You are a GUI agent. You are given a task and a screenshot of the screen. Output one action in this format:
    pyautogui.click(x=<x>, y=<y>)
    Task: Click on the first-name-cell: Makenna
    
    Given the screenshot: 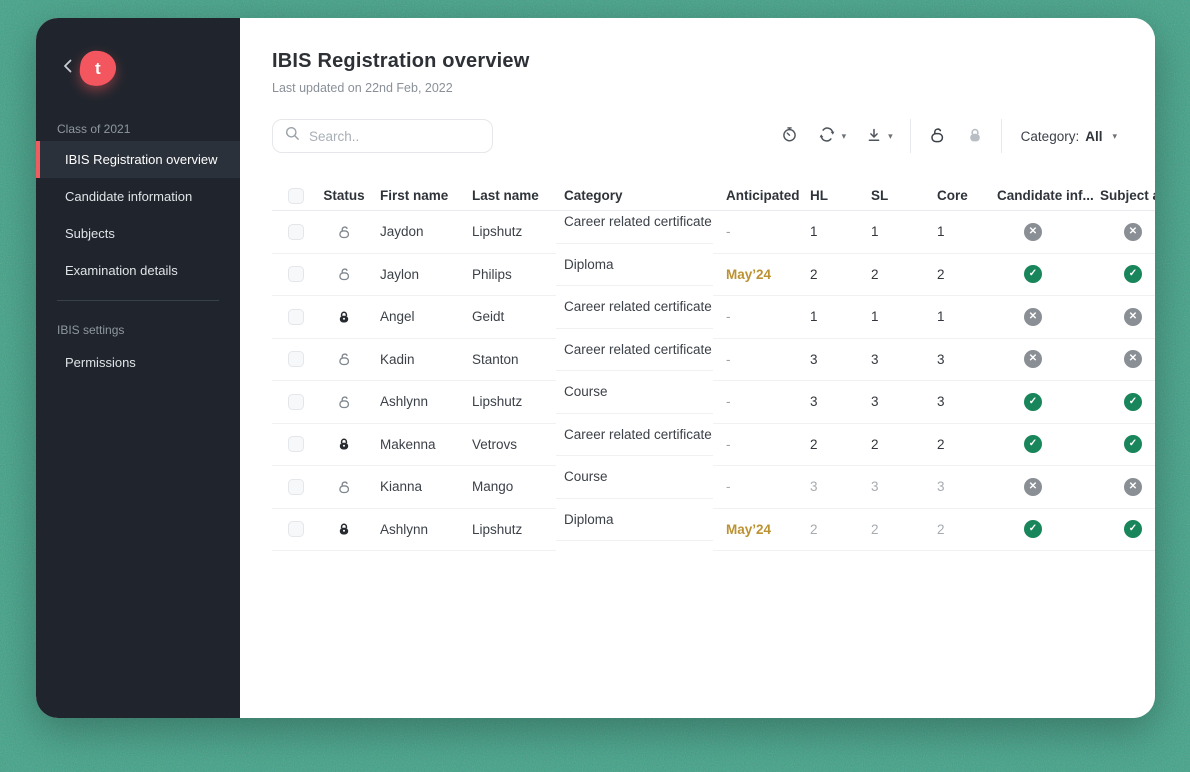 What is the action you would take?
    pyautogui.click(x=418, y=445)
    